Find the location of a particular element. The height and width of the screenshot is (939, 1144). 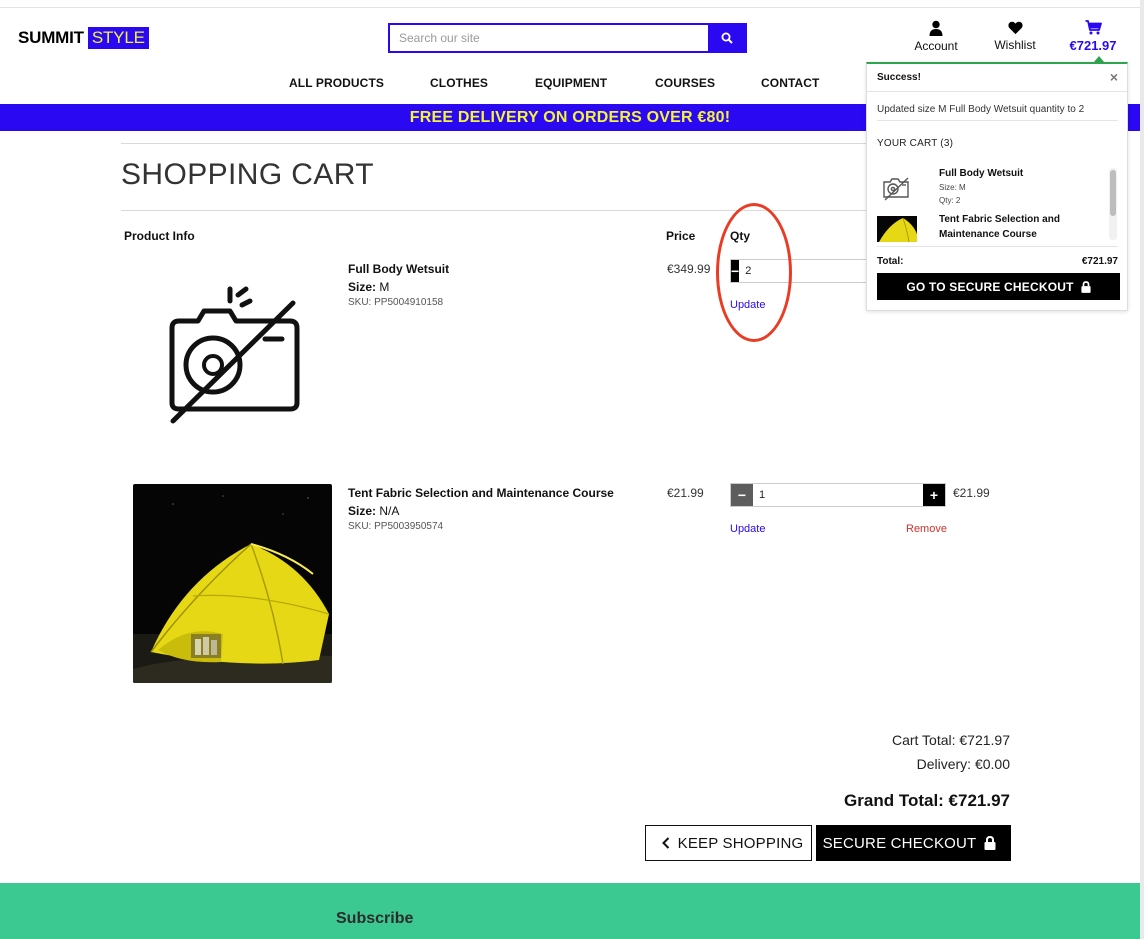

yellow-tent-thumb is located at coordinates (897, 229).